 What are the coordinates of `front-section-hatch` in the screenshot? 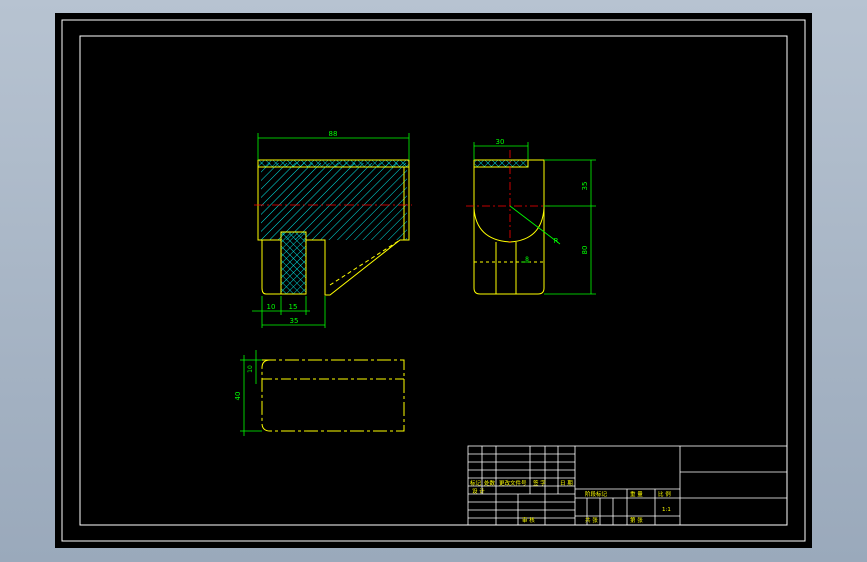 It's located at (334, 201).